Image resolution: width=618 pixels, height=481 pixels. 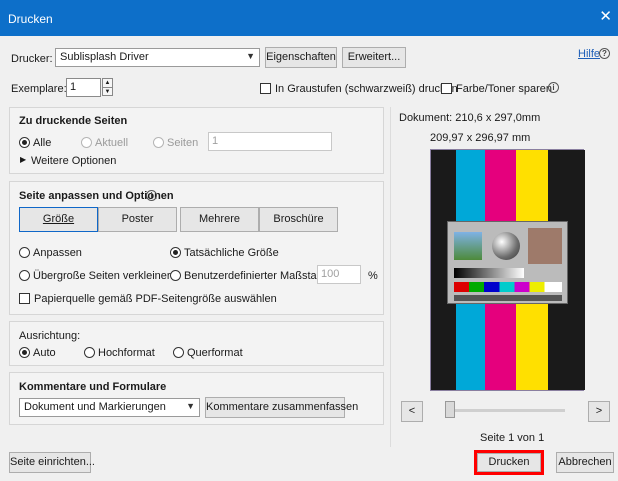 I want to click on orientation-panel, so click(x=196, y=343).